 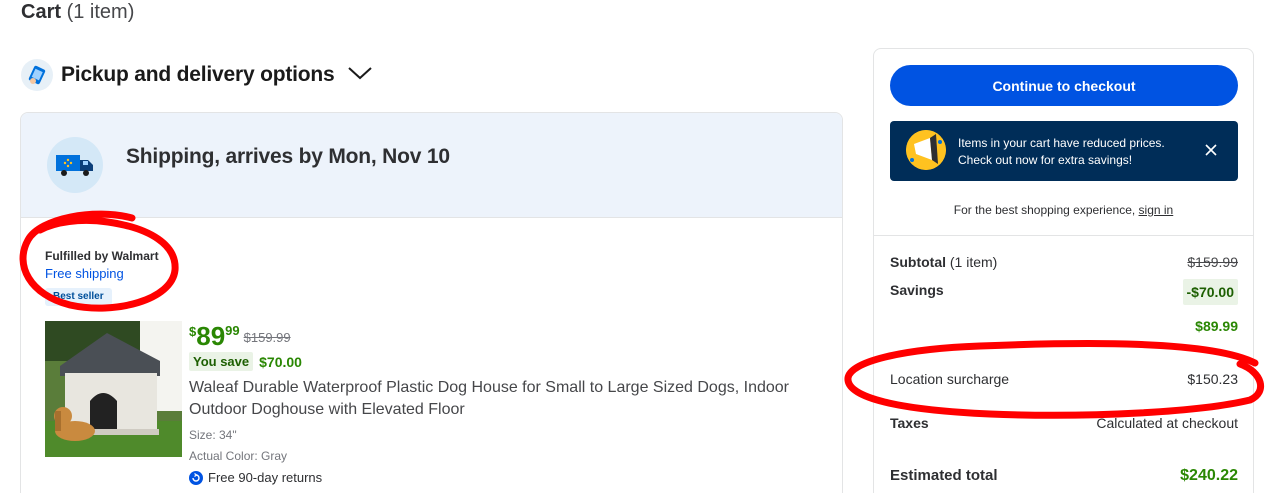 I want to click on savings-value: -$70.00, so click(x=1210, y=292).